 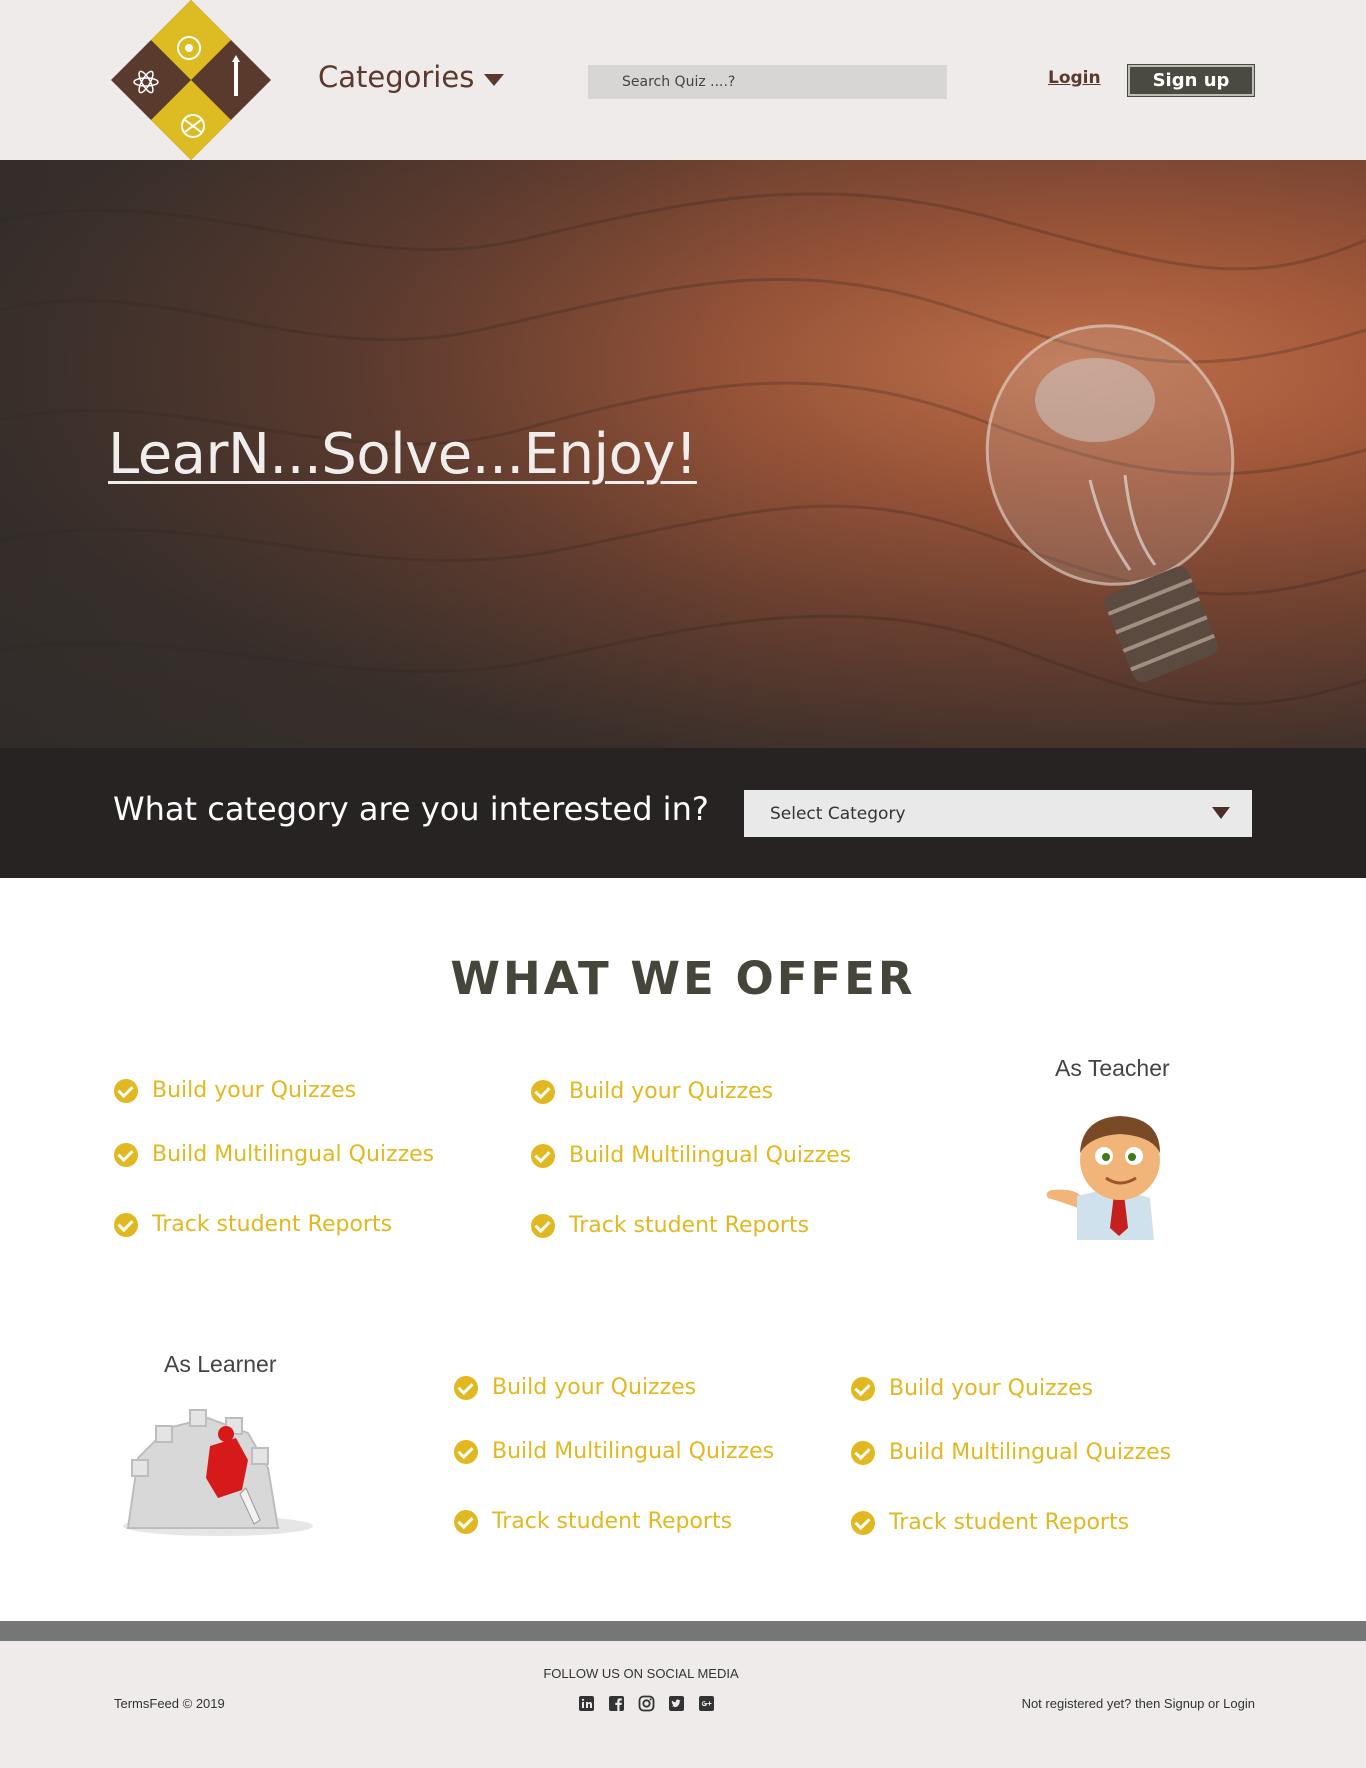 What do you see at coordinates (1110, 503) in the screenshot?
I see `light-bulb-image` at bounding box center [1110, 503].